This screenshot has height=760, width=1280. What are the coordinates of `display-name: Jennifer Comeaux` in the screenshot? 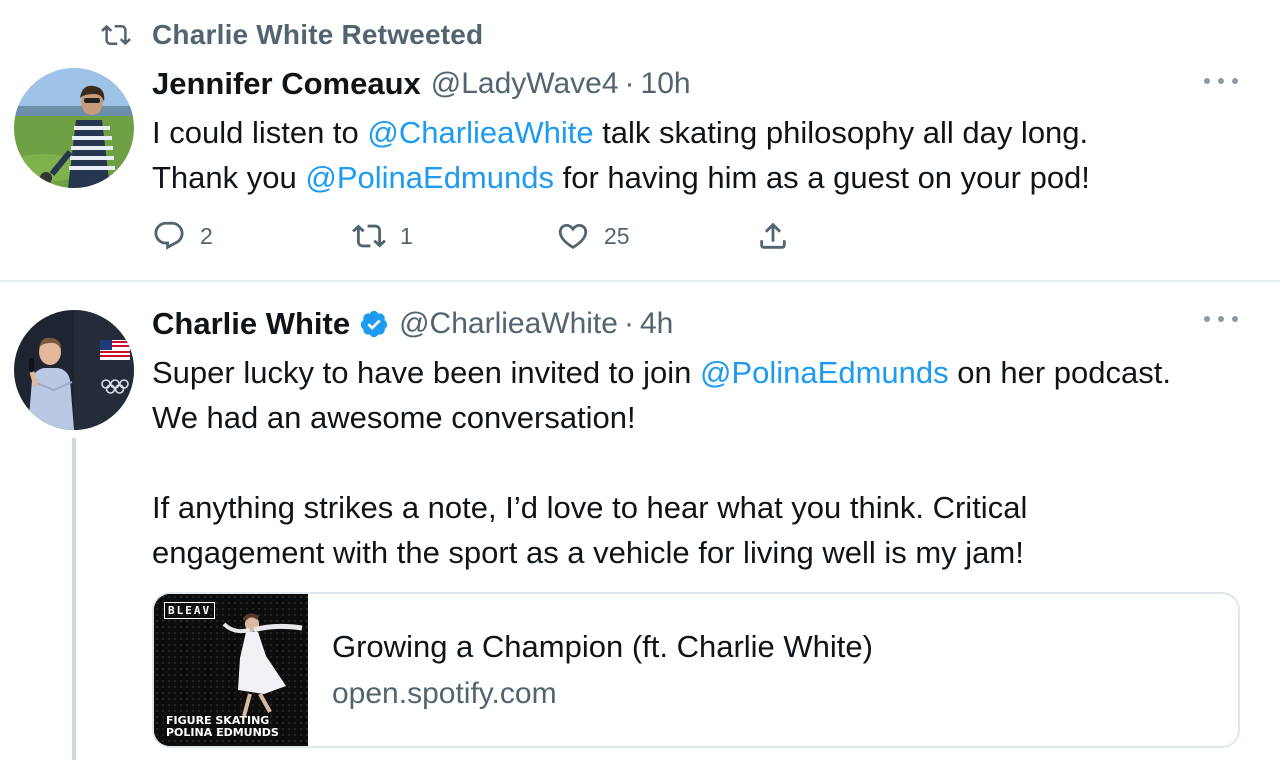 It's located at (286, 84).